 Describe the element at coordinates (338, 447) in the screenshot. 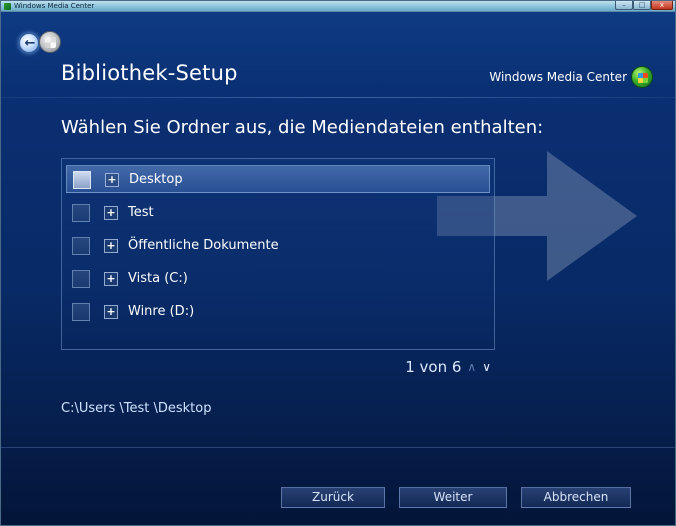

I see `footer-divider` at that location.